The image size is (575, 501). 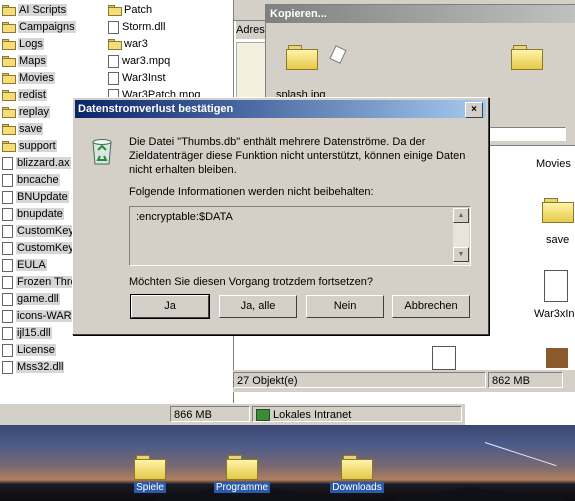 I want to click on scroll-up-icon: ▲, so click(x=461, y=215).